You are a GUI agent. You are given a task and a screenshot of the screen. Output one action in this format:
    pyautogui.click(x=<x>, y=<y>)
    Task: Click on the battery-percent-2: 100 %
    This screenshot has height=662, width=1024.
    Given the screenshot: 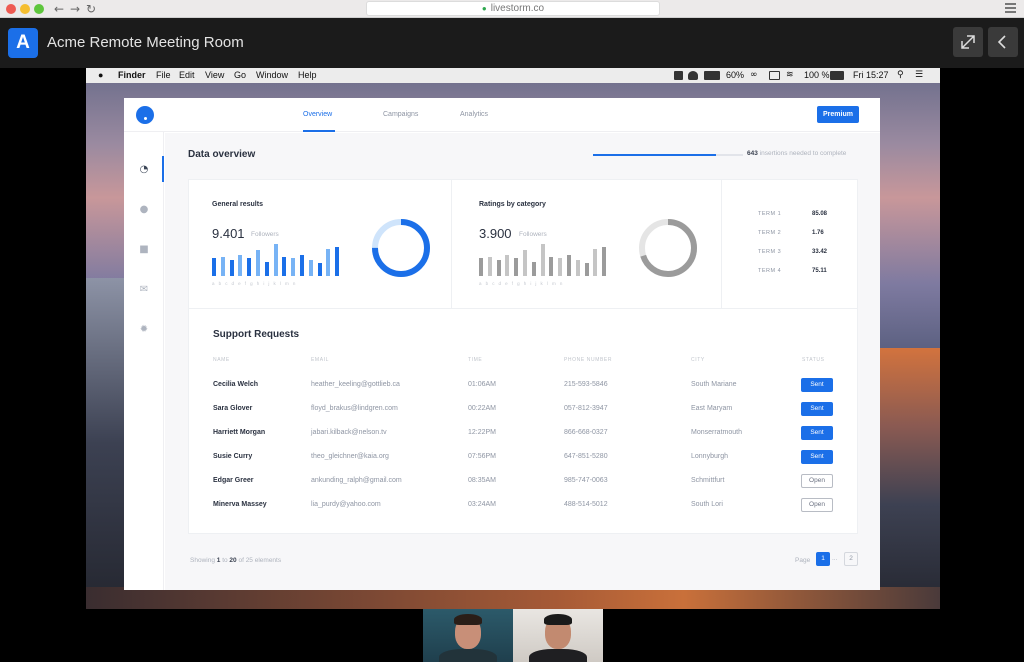 What is the action you would take?
    pyautogui.click(x=817, y=75)
    